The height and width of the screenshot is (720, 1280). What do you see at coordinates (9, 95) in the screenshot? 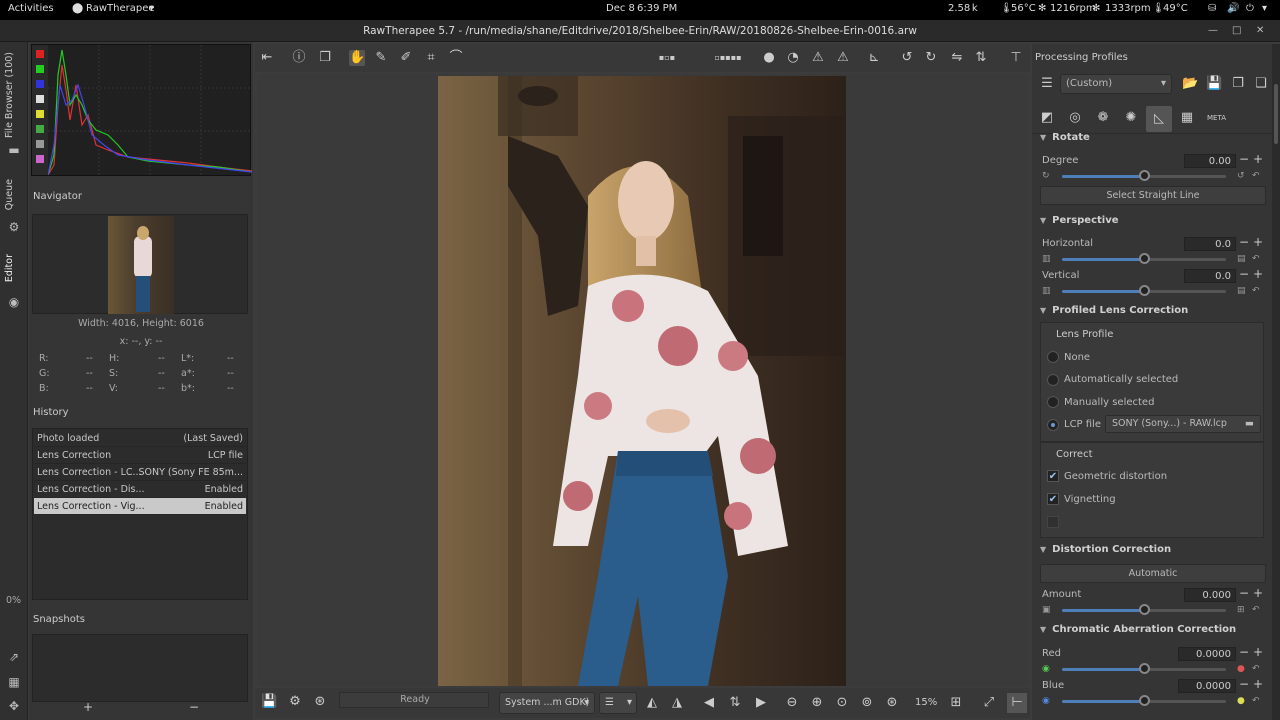
I see `tab-file-browser: File Browser (100)` at bounding box center [9, 95].